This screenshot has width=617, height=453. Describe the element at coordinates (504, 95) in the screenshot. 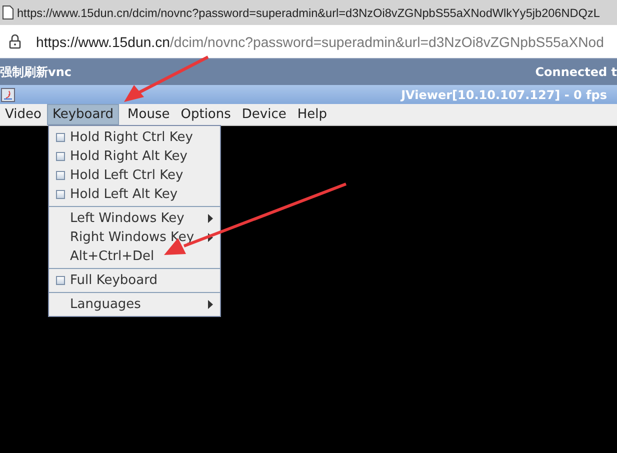

I see `window-title: JViewer[10.10.107.127] - 0 fps` at that location.